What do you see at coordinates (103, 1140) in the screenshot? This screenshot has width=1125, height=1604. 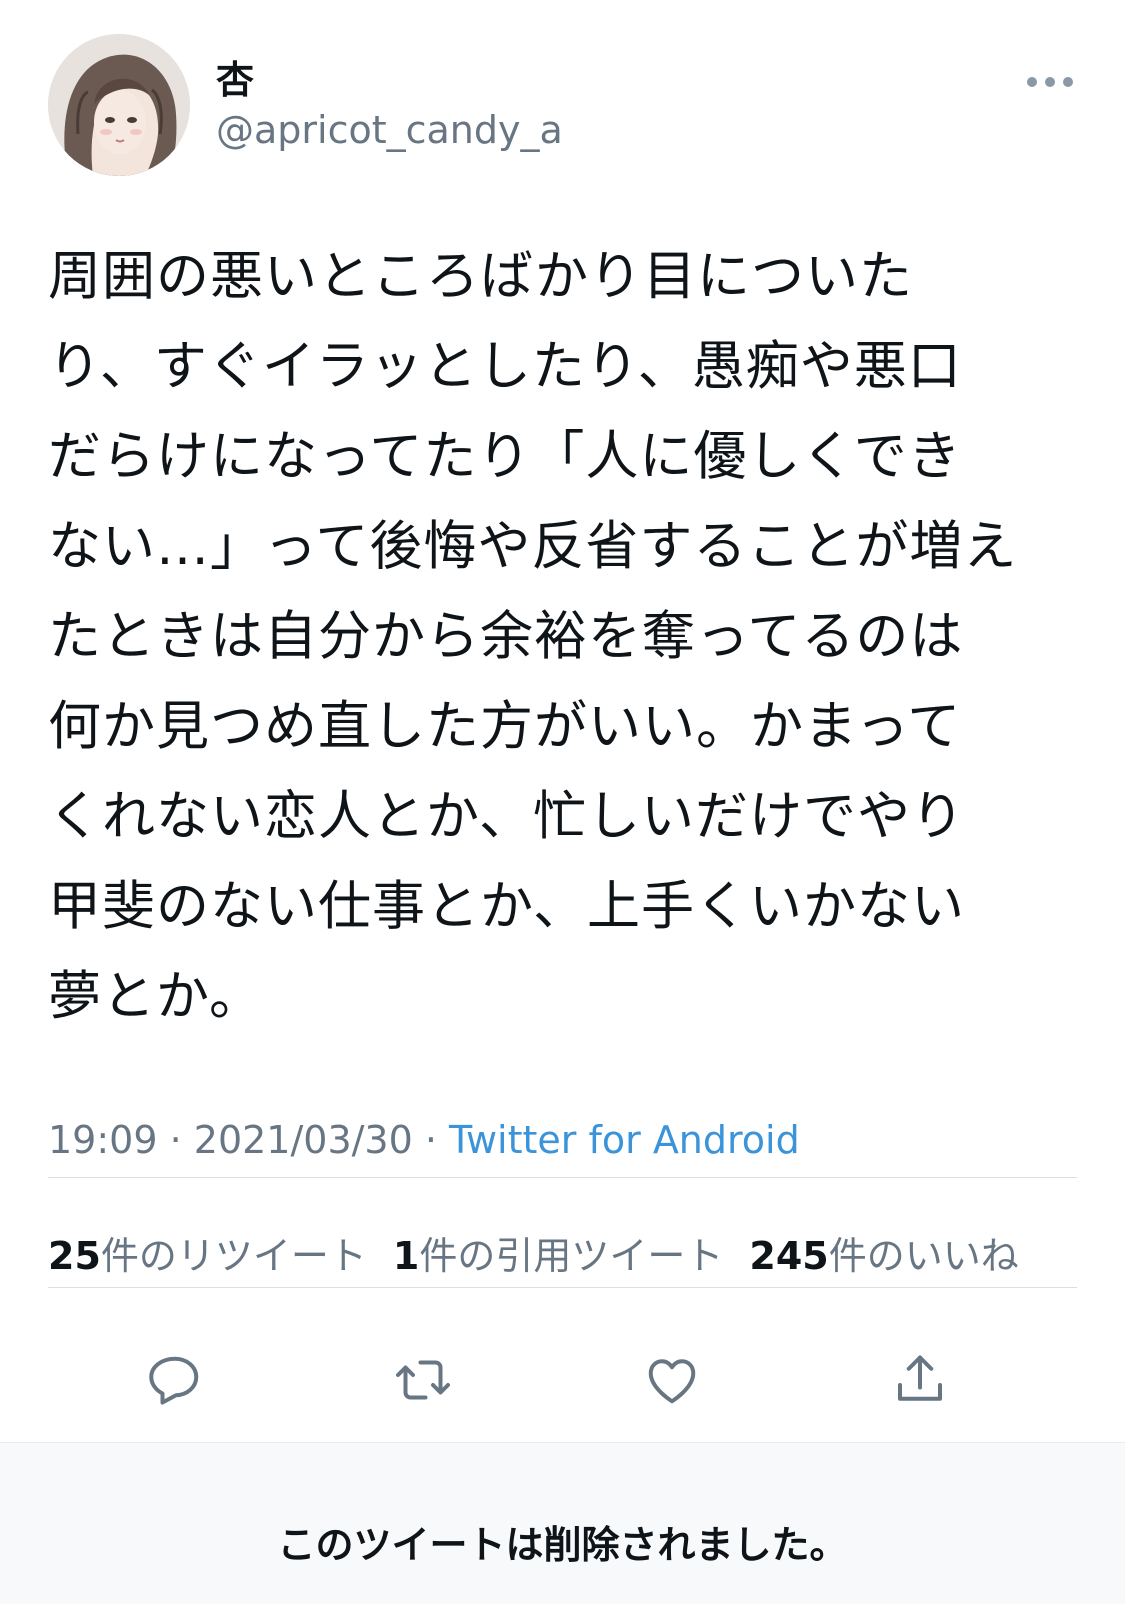 I see `tweet-time: 19:09` at bounding box center [103, 1140].